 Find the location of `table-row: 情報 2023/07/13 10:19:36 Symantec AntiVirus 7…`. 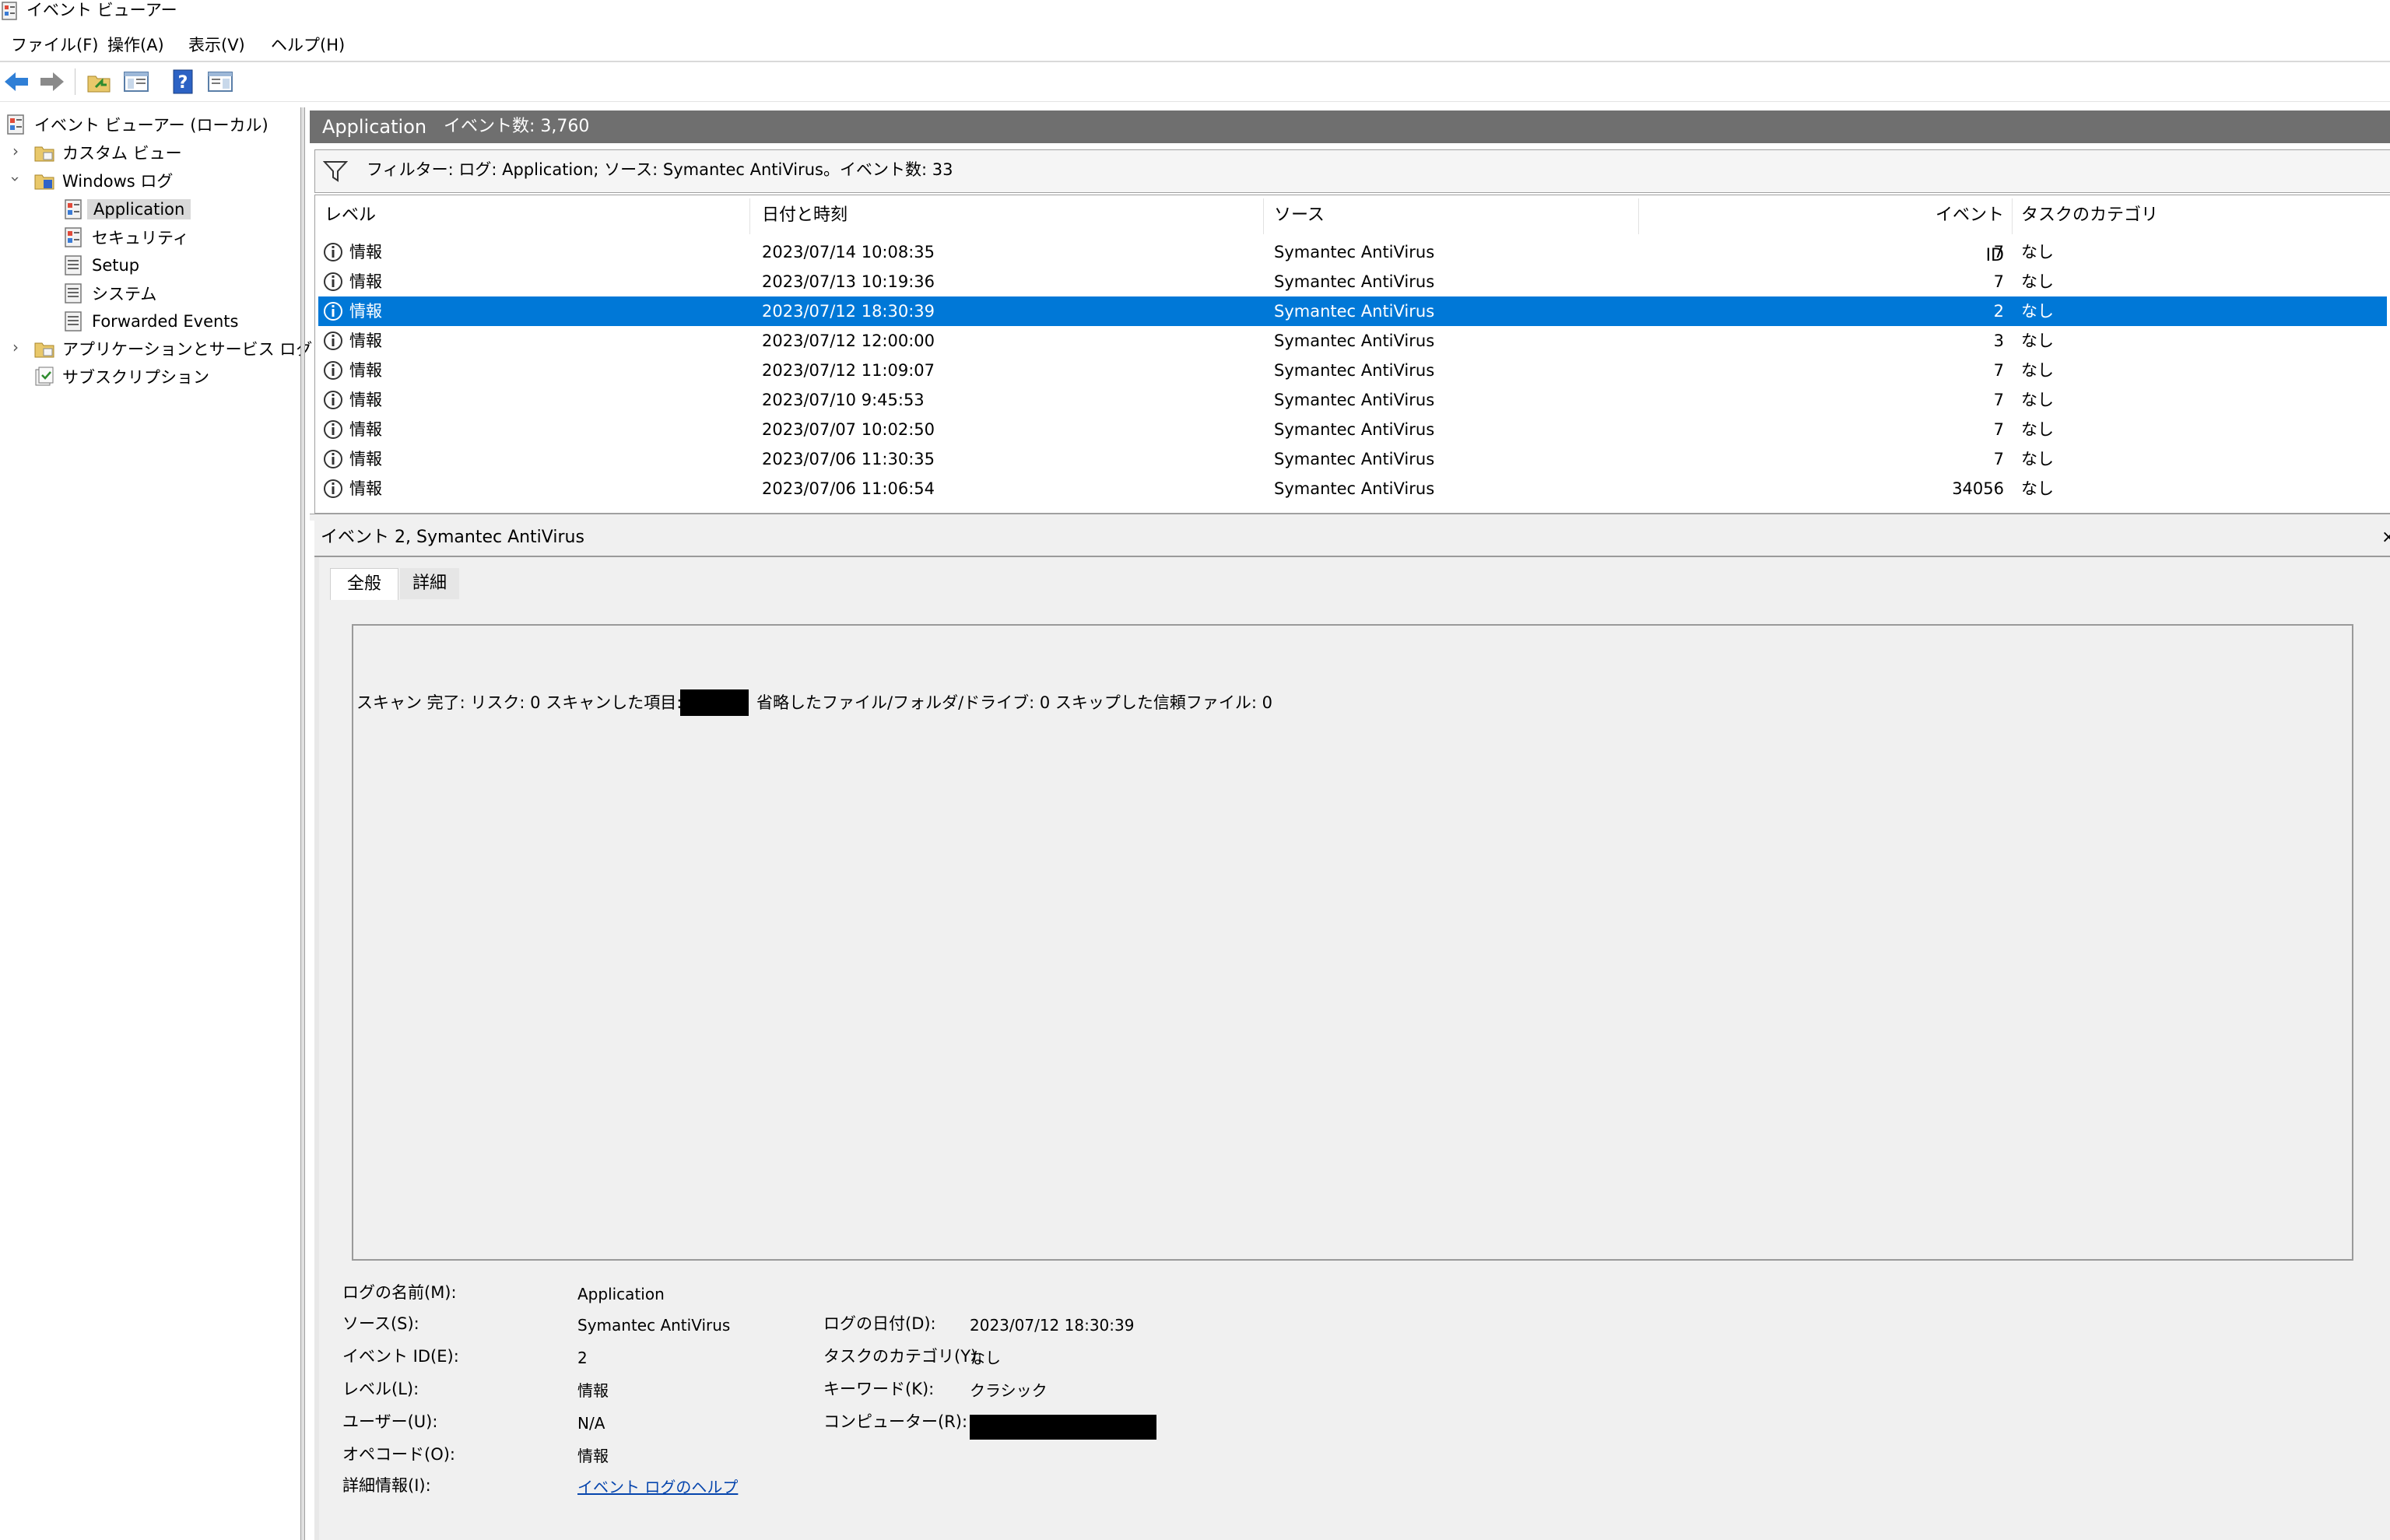

table-row: 情報 2023/07/13 10:19:36 Symantec AntiVirus 7… is located at coordinates (1353, 281).